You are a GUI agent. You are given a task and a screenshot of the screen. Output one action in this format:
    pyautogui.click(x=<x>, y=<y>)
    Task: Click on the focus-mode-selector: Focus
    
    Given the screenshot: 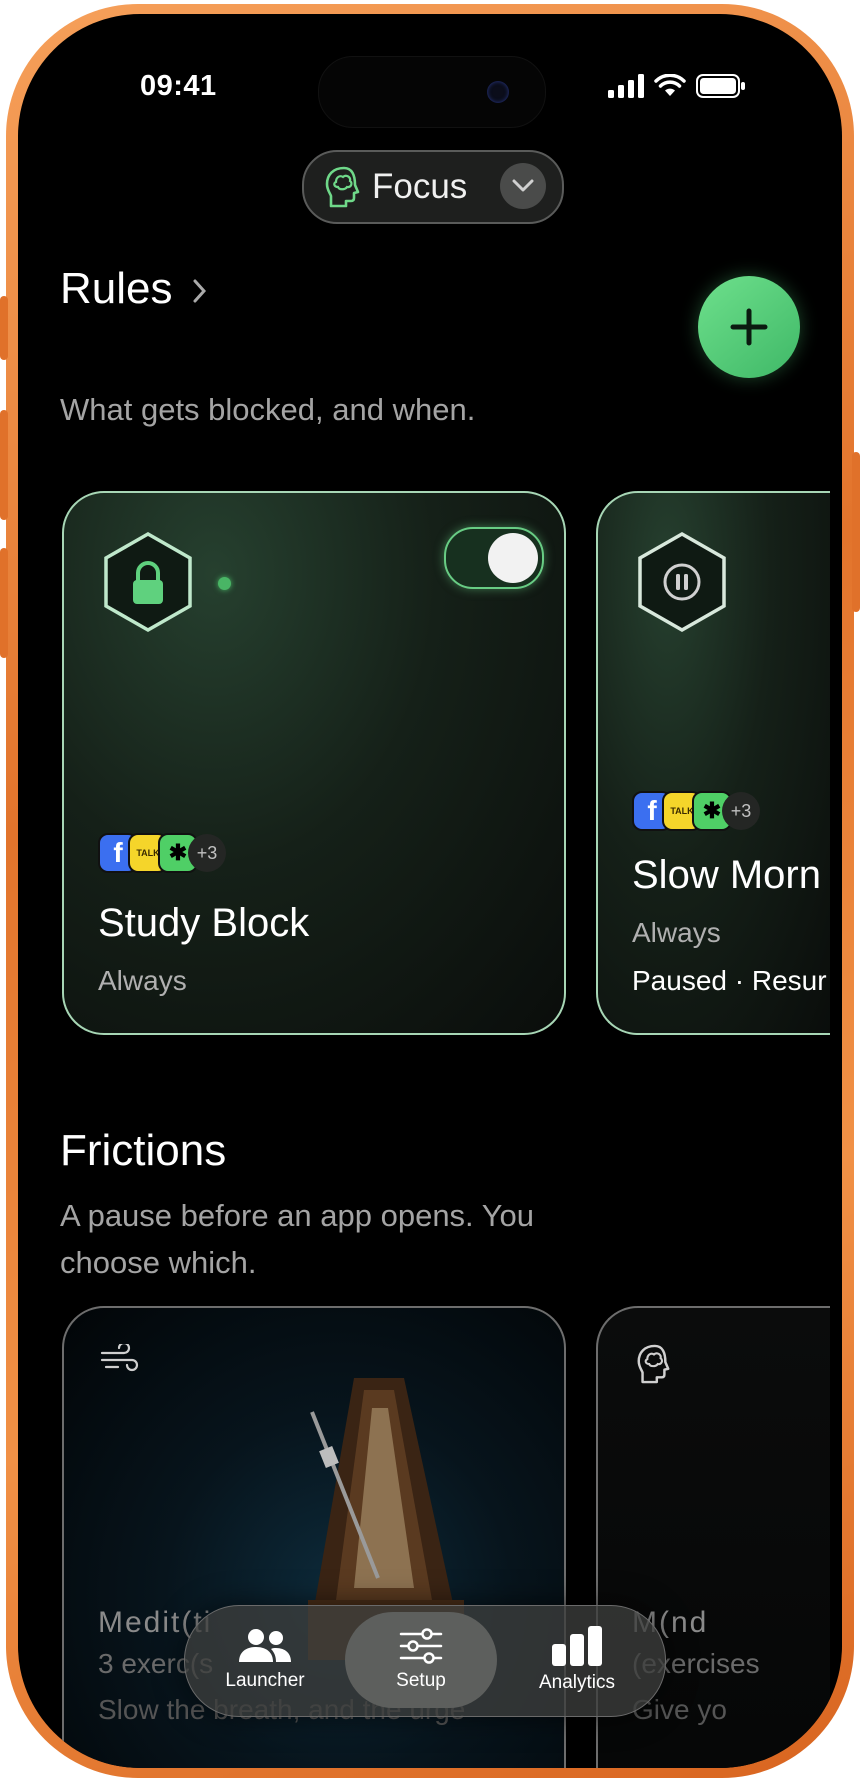 What is the action you would take?
    pyautogui.click(x=433, y=187)
    